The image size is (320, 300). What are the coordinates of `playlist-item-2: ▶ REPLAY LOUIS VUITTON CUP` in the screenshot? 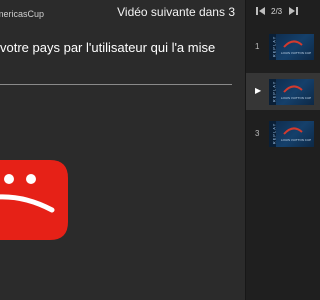 It's located at (283, 91).